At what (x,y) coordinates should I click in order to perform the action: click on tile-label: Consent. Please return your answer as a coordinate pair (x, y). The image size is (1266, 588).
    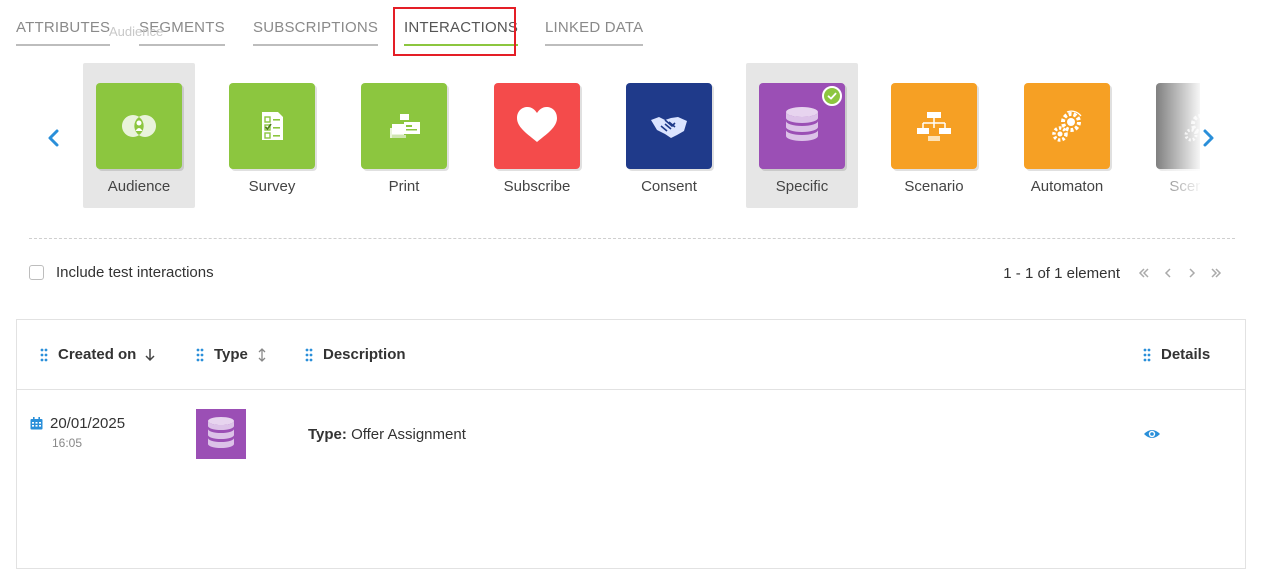
    Looking at the image, I should click on (669, 186).